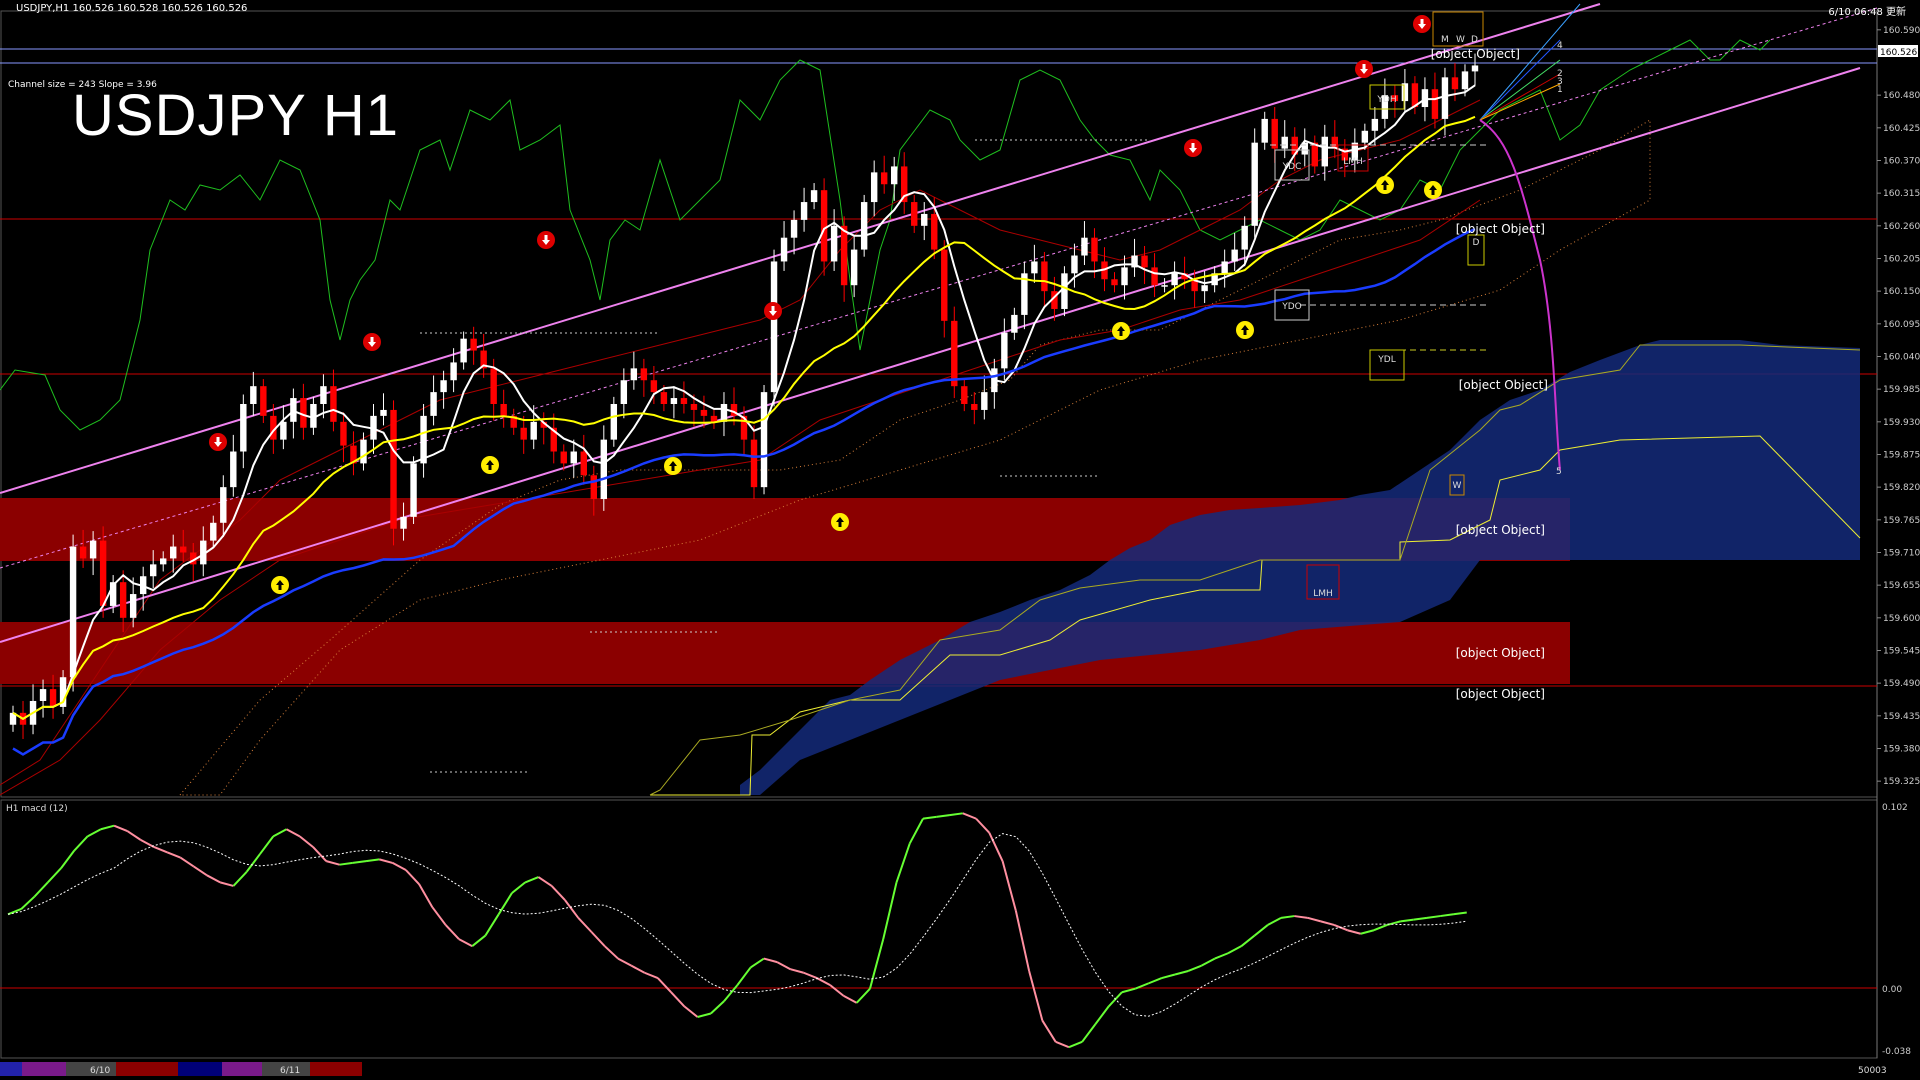 The height and width of the screenshot is (1080, 1920). I want to click on level-note-4: [object Object], so click(1500, 530).